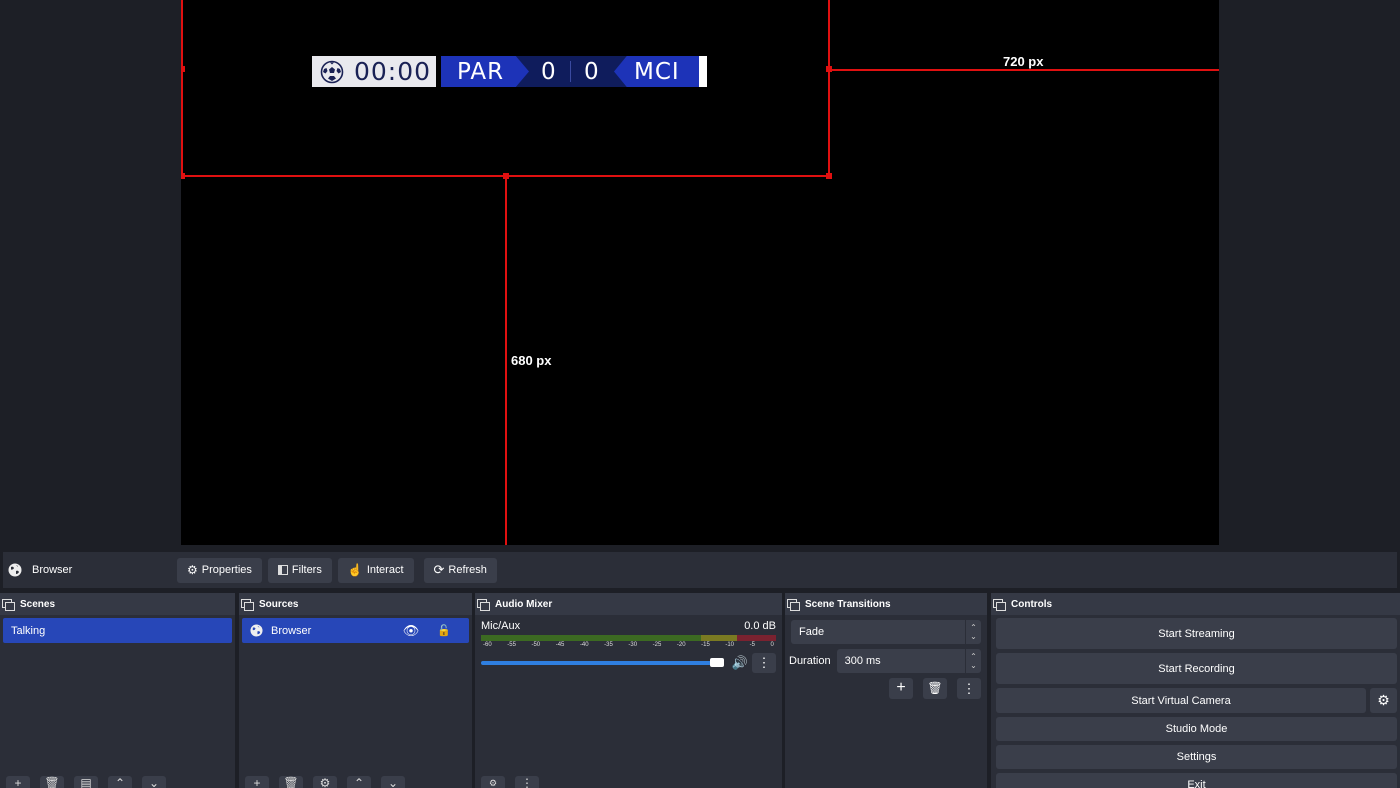 The image size is (1400, 788). What do you see at coordinates (182, 88) in the screenshot?
I see `selection-border-left` at bounding box center [182, 88].